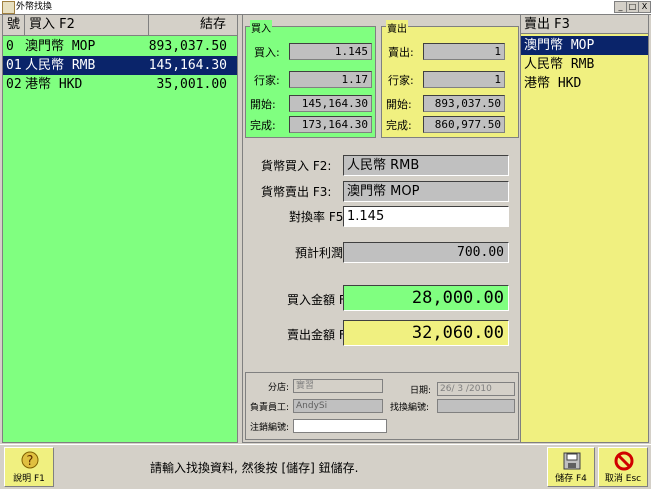 This screenshot has width=651, height=489. Describe the element at coordinates (54, 84) in the screenshot. I see `row-currency: 港幣 HKD` at that location.